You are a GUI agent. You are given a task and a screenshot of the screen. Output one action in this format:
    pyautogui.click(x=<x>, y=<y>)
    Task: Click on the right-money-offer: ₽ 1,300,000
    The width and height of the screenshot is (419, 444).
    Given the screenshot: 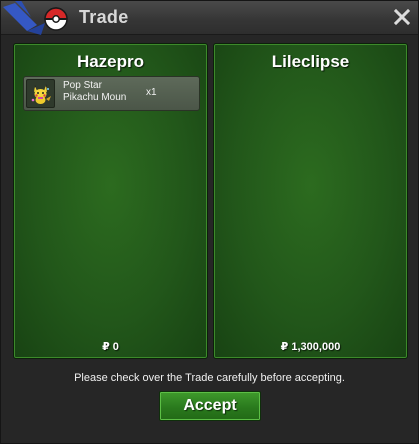 What is the action you would take?
    pyautogui.click(x=310, y=347)
    